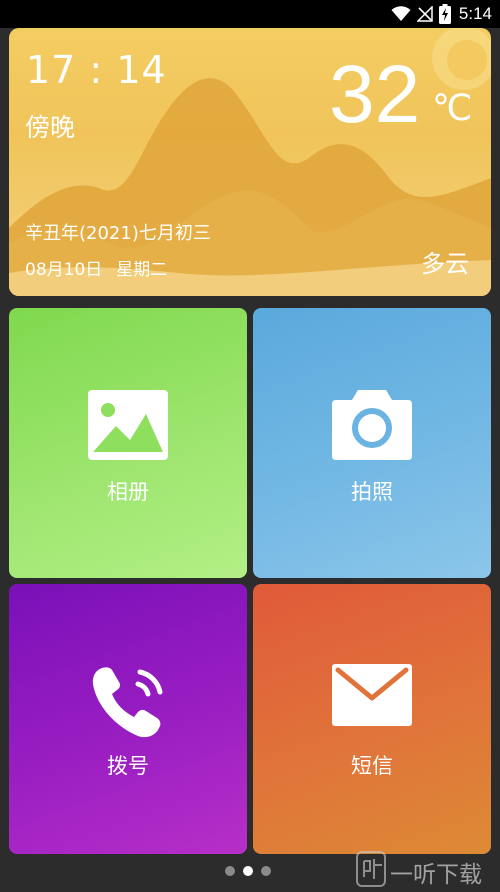 This screenshot has width=500, height=892. What do you see at coordinates (128, 766) in the screenshot?
I see `dialer-label: 拨号` at bounding box center [128, 766].